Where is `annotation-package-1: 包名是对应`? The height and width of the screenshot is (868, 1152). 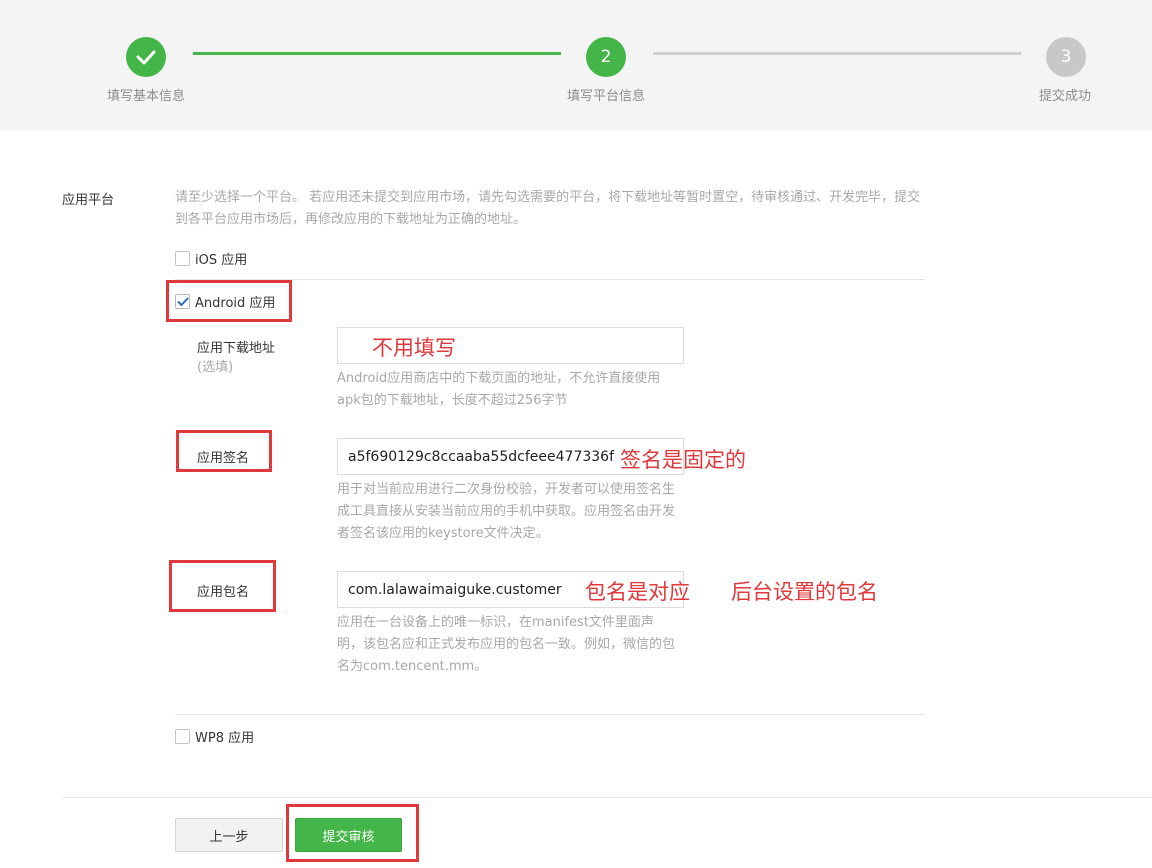 annotation-package-1: 包名是对应 is located at coordinates (637, 592).